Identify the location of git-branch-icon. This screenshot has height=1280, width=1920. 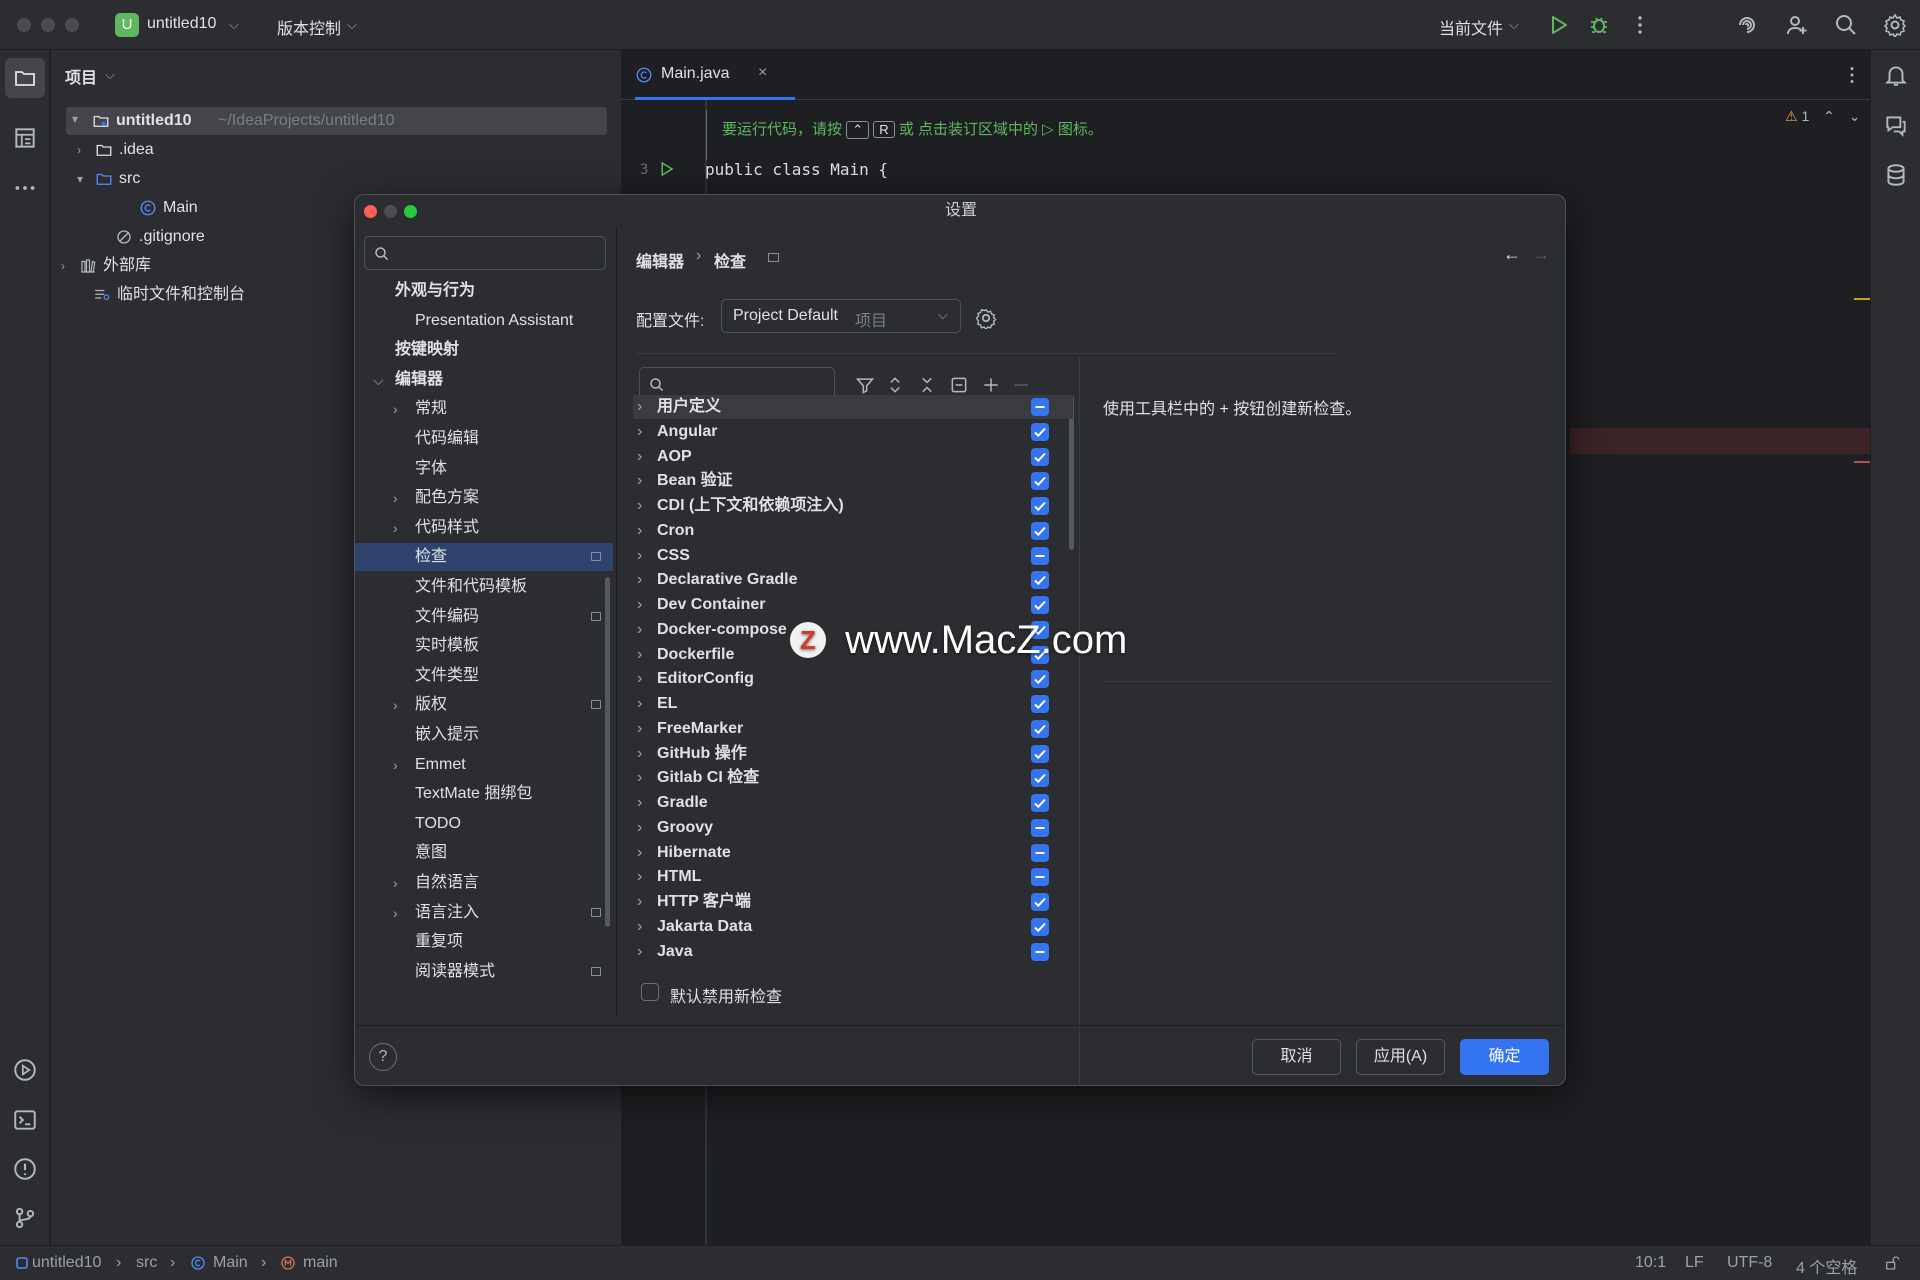
(25, 1218).